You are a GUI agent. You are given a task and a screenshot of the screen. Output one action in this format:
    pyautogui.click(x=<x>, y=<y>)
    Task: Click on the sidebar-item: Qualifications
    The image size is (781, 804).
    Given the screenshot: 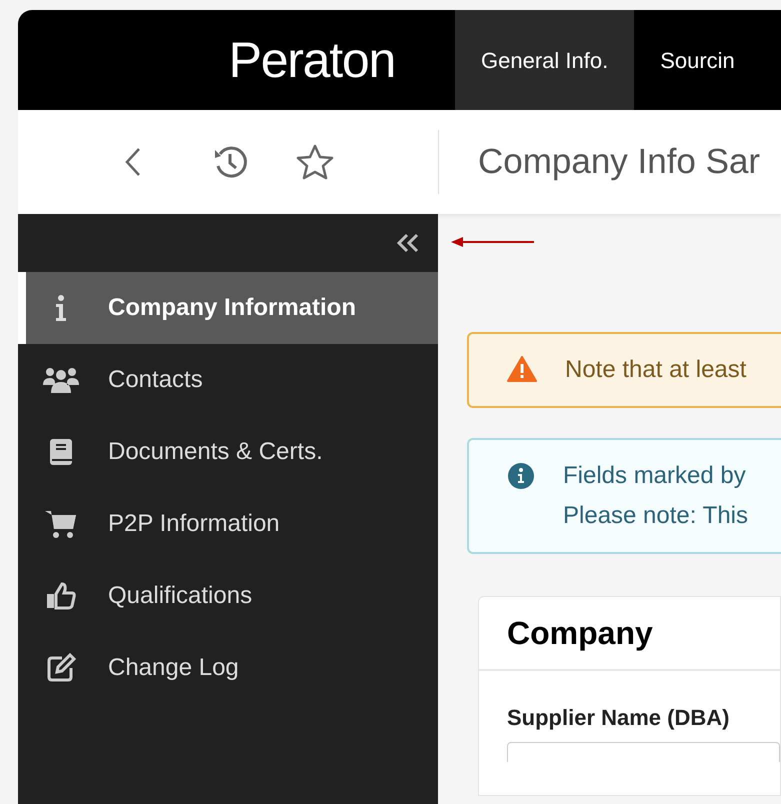 What is the action you would take?
    pyautogui.click(x=228, y=596)
    